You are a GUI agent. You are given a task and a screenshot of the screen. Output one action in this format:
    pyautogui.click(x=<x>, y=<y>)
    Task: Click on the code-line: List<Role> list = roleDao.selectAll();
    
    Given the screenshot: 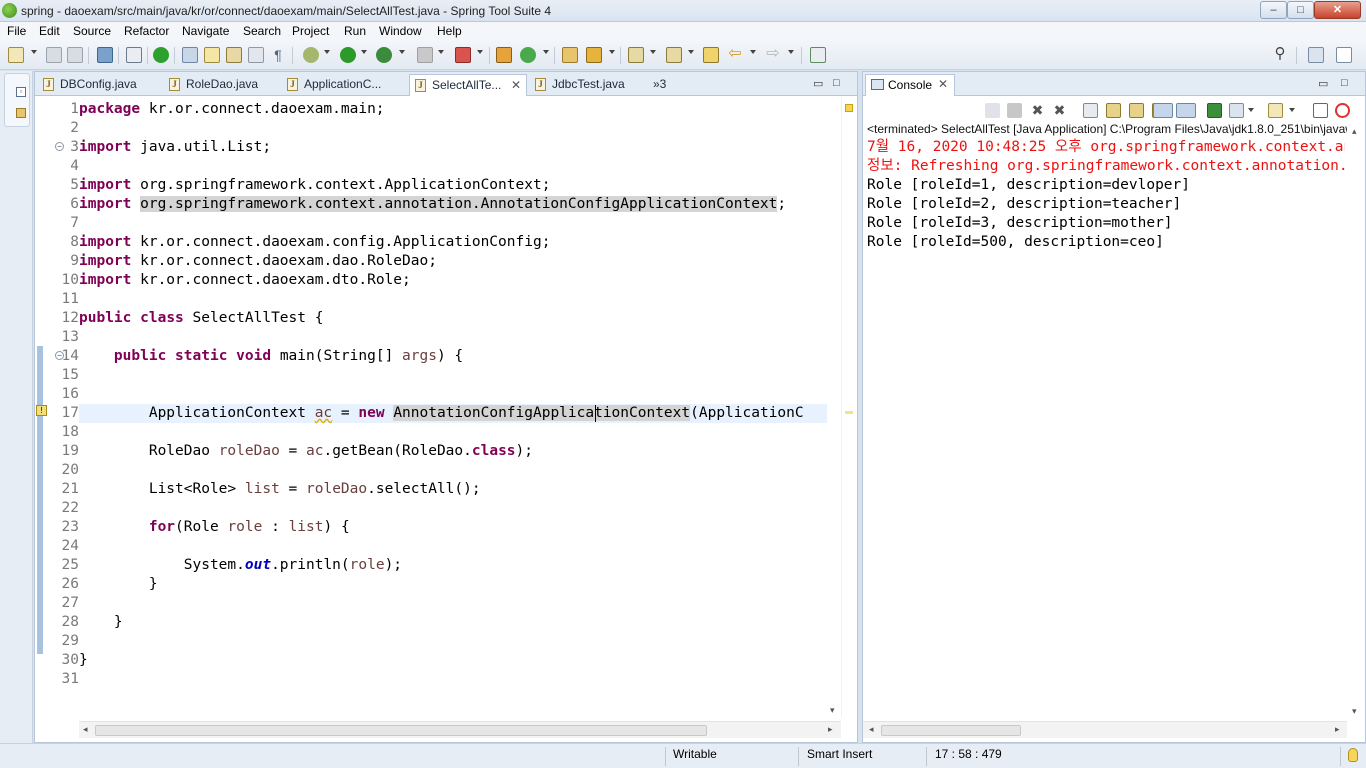 What is the action you would take?
    pyautogui.click(x=453, y=489)
    